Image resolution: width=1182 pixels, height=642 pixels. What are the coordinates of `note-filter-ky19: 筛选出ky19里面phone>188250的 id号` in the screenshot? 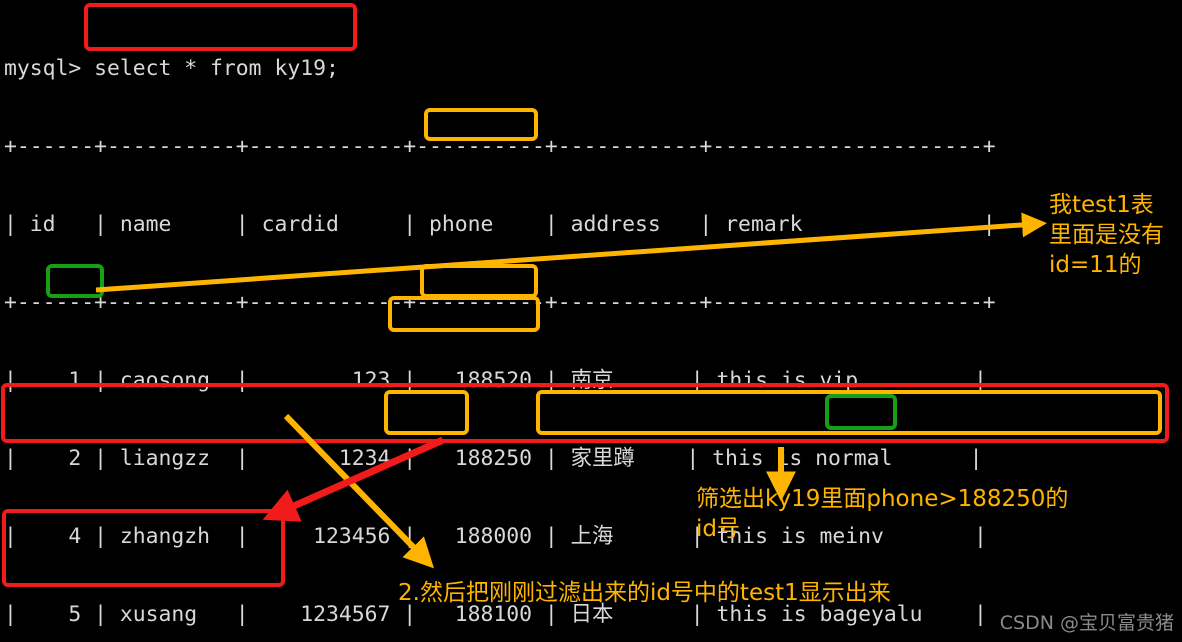 It's located at (882, 514).